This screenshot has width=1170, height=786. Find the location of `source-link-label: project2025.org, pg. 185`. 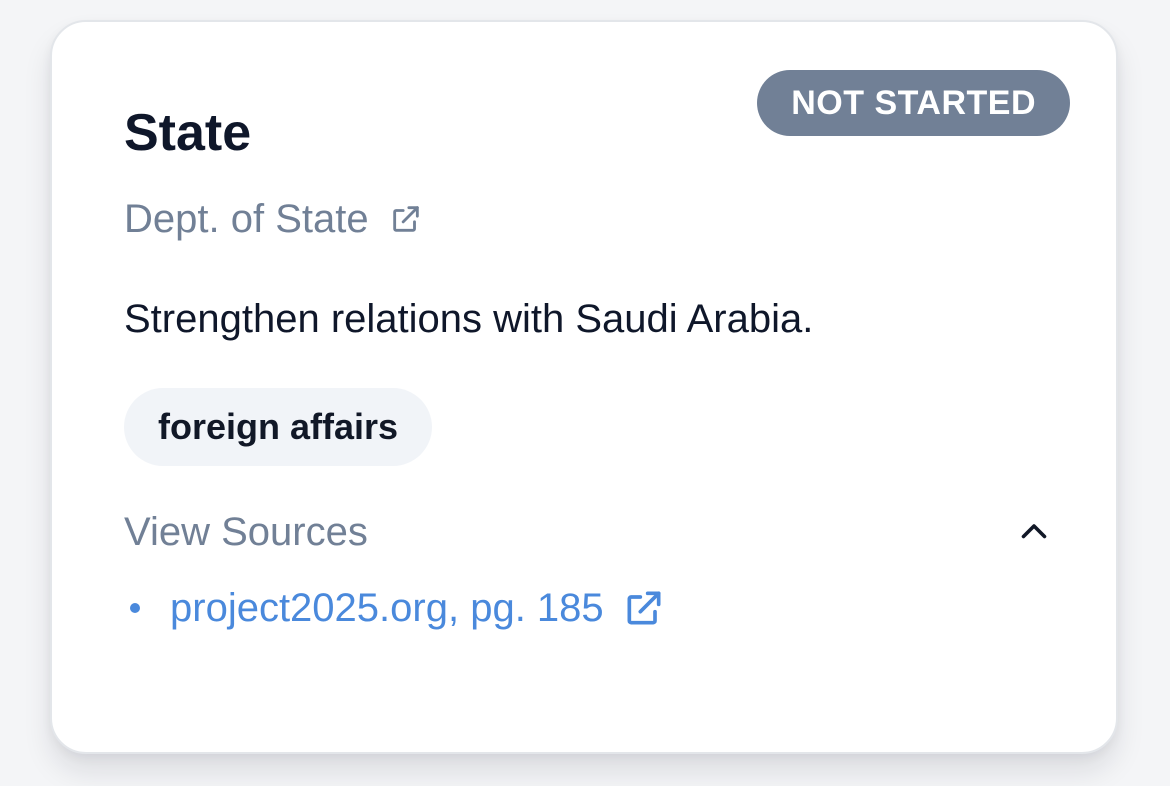

source-link-label: project2025.org, pg. 185 is located at coordinates (387, 608).